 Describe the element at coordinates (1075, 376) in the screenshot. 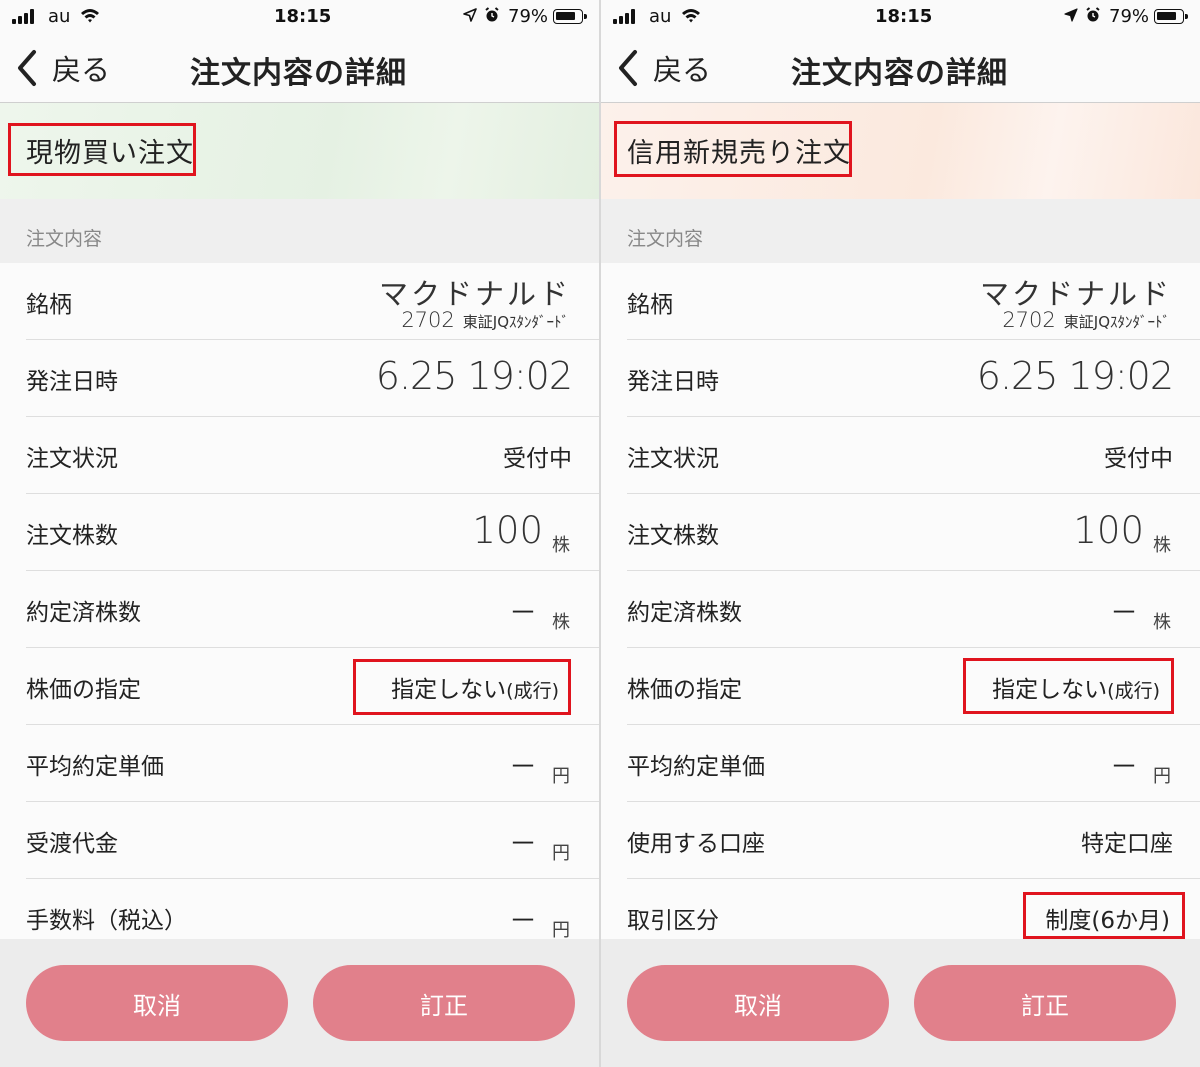

I see `order-datetime-value: 6.25 19:02` at that location.